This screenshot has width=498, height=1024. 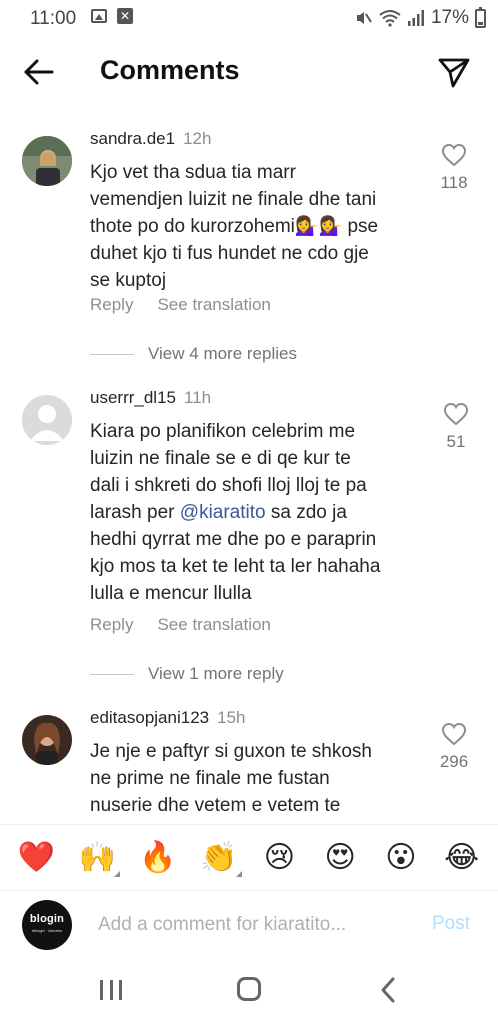 What do you see at coordinates (171, 593) in the screenshot?
I see `comment-line: lulla e mencur llulla` at bounding box center [171, 593].